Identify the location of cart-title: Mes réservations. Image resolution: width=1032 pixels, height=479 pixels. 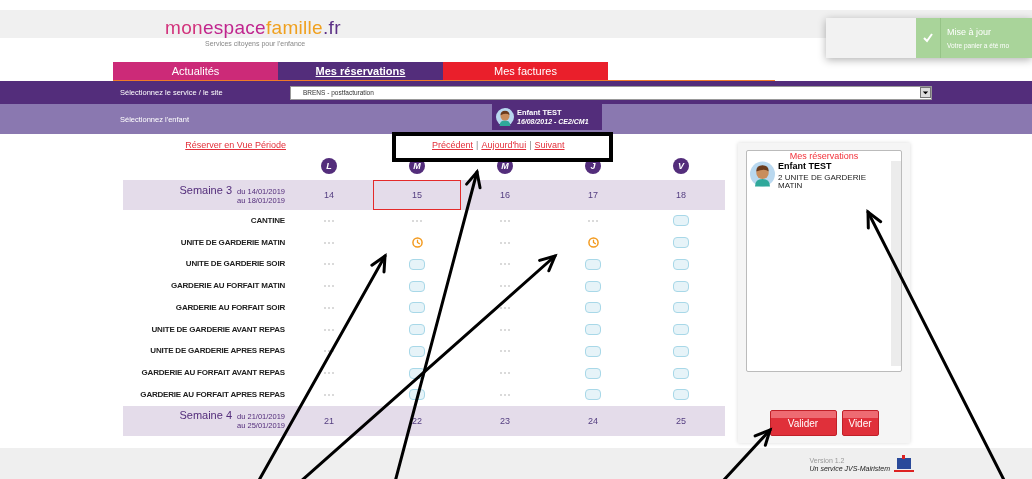
(824, 156).